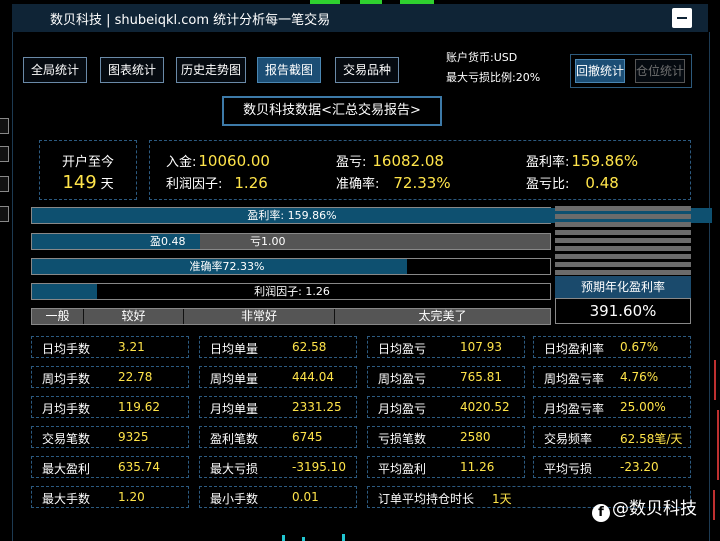  I want to click on stat-cell: 月均手数 119.62, so click(110, 407).